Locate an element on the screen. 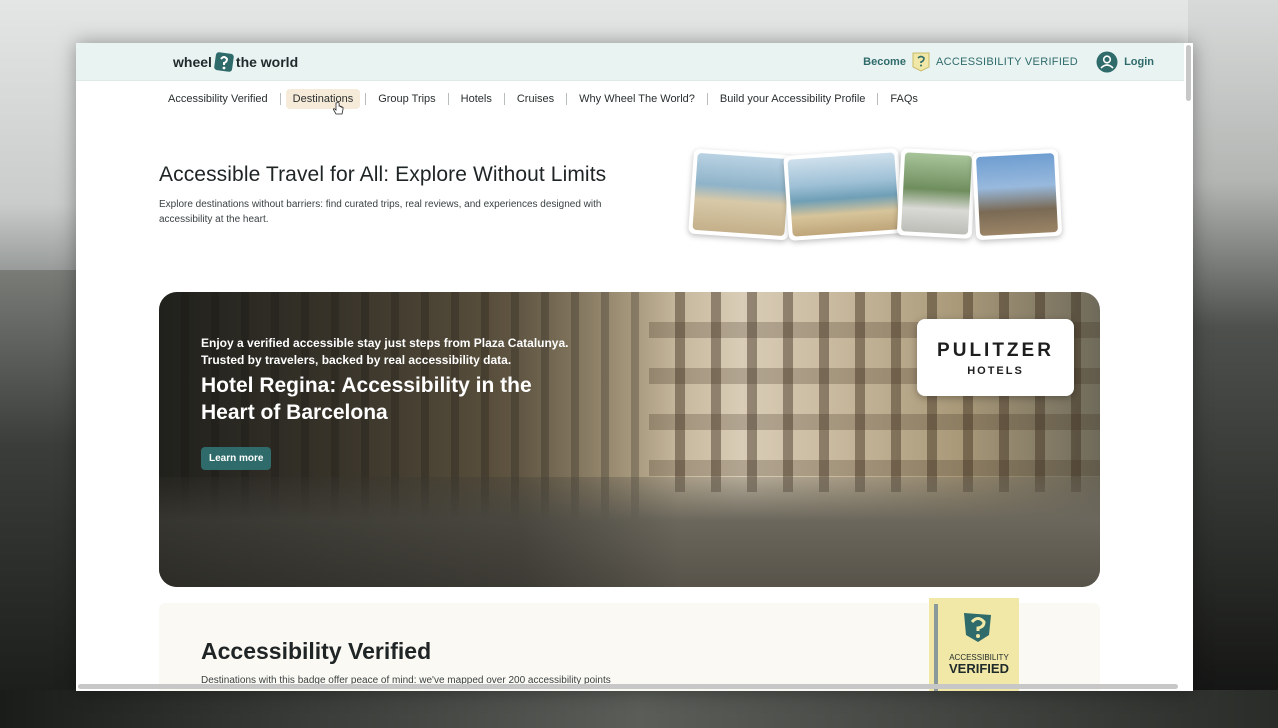 Image resolution: width=1278 pixels, height=728 pixels. nav-item-accessibility-profile: Build your Accessibility Profile is located at coordinates (793, 99).